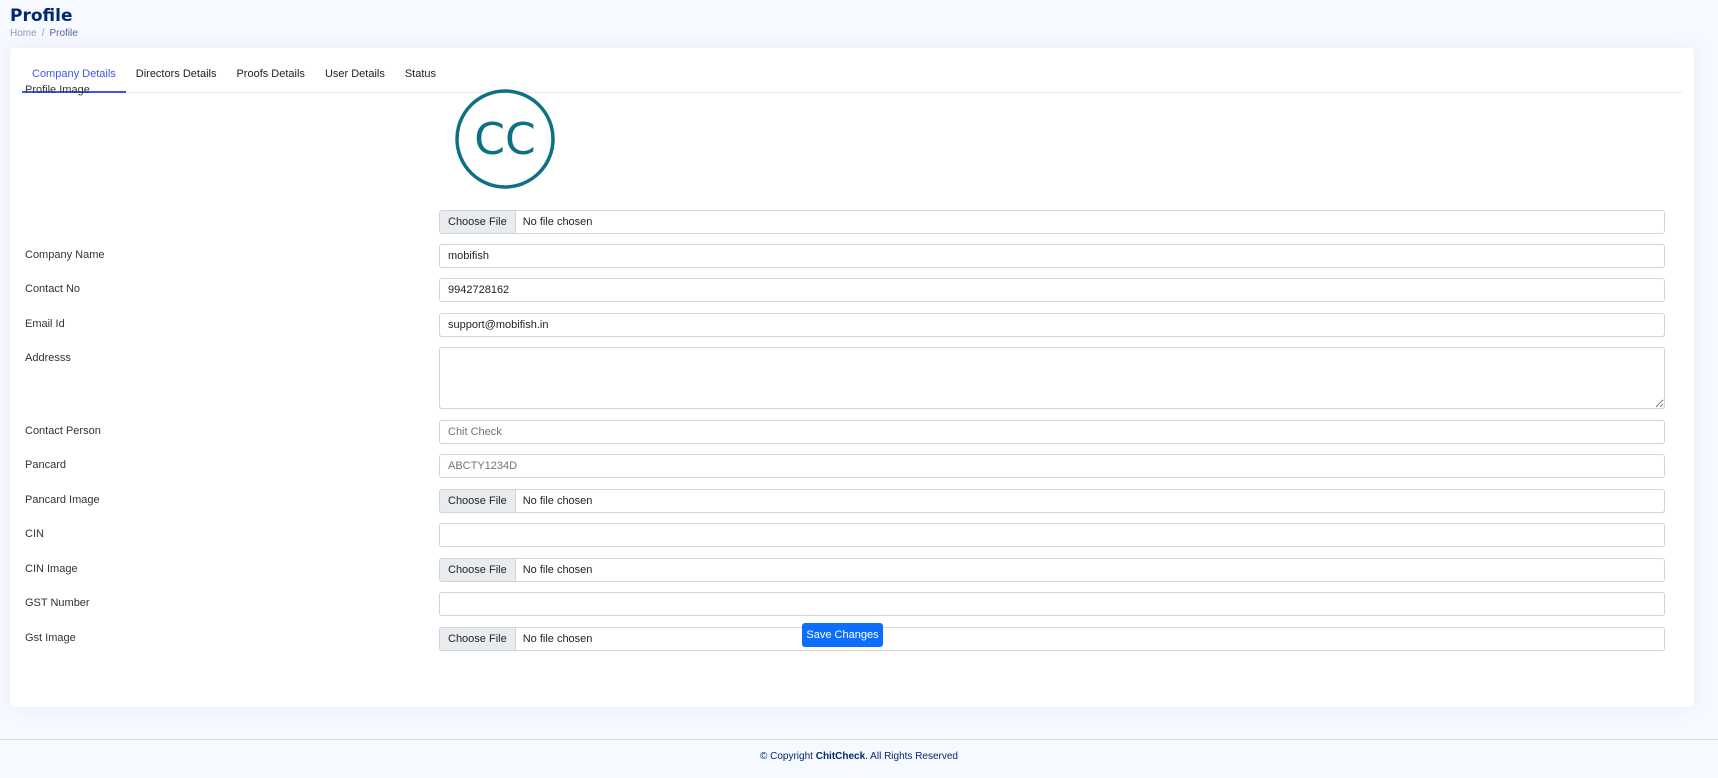  What do you see at coordinates (1052, 604) in the screenshot?
I see `gst-number-input` at bounding box center [1052, 604].